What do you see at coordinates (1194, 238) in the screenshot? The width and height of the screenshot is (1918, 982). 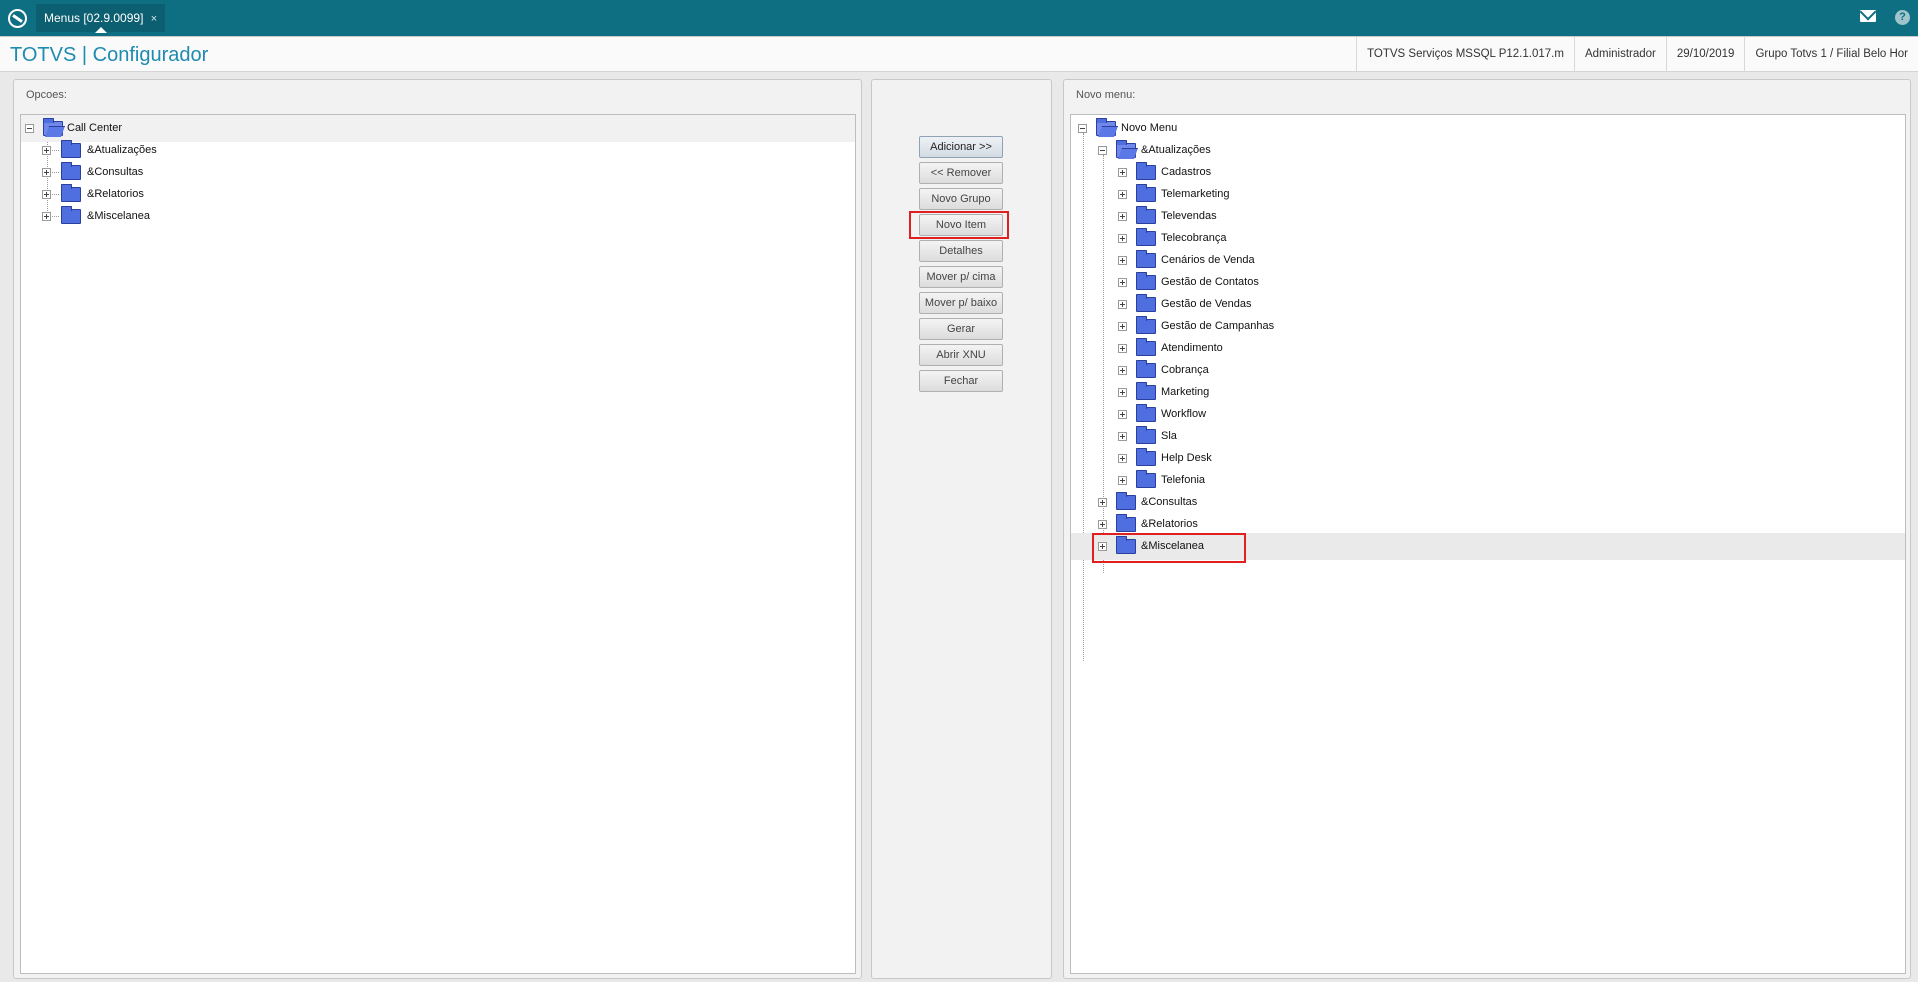 I see `tree-node-label: Telecobrança` at bounding box center [1194, 238].